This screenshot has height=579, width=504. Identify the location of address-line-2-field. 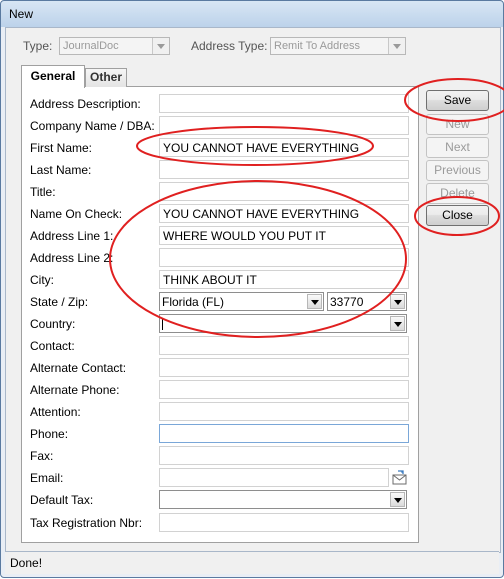
(284, 257).